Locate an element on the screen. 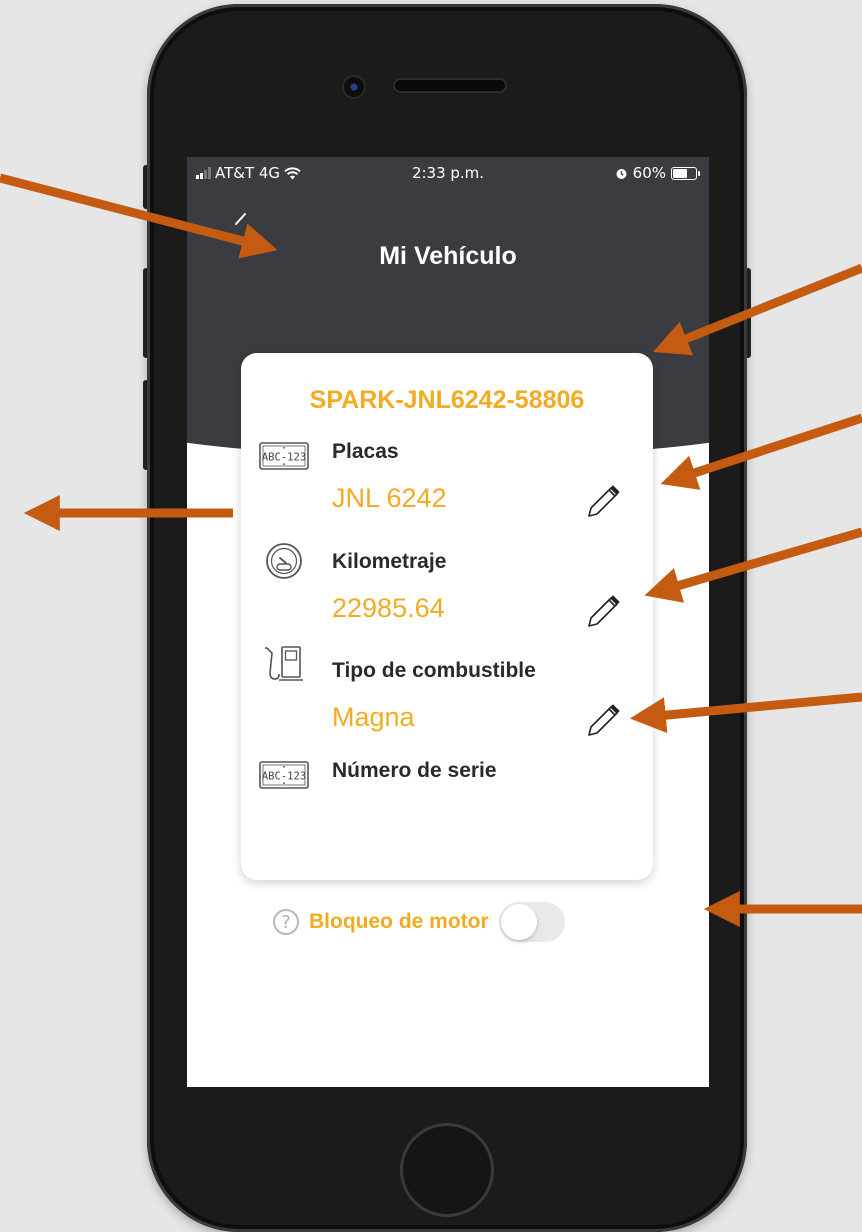 This screenshot has height=1232, width=862. plates-value: JNL 6242 is located at coordinates (389, 498).